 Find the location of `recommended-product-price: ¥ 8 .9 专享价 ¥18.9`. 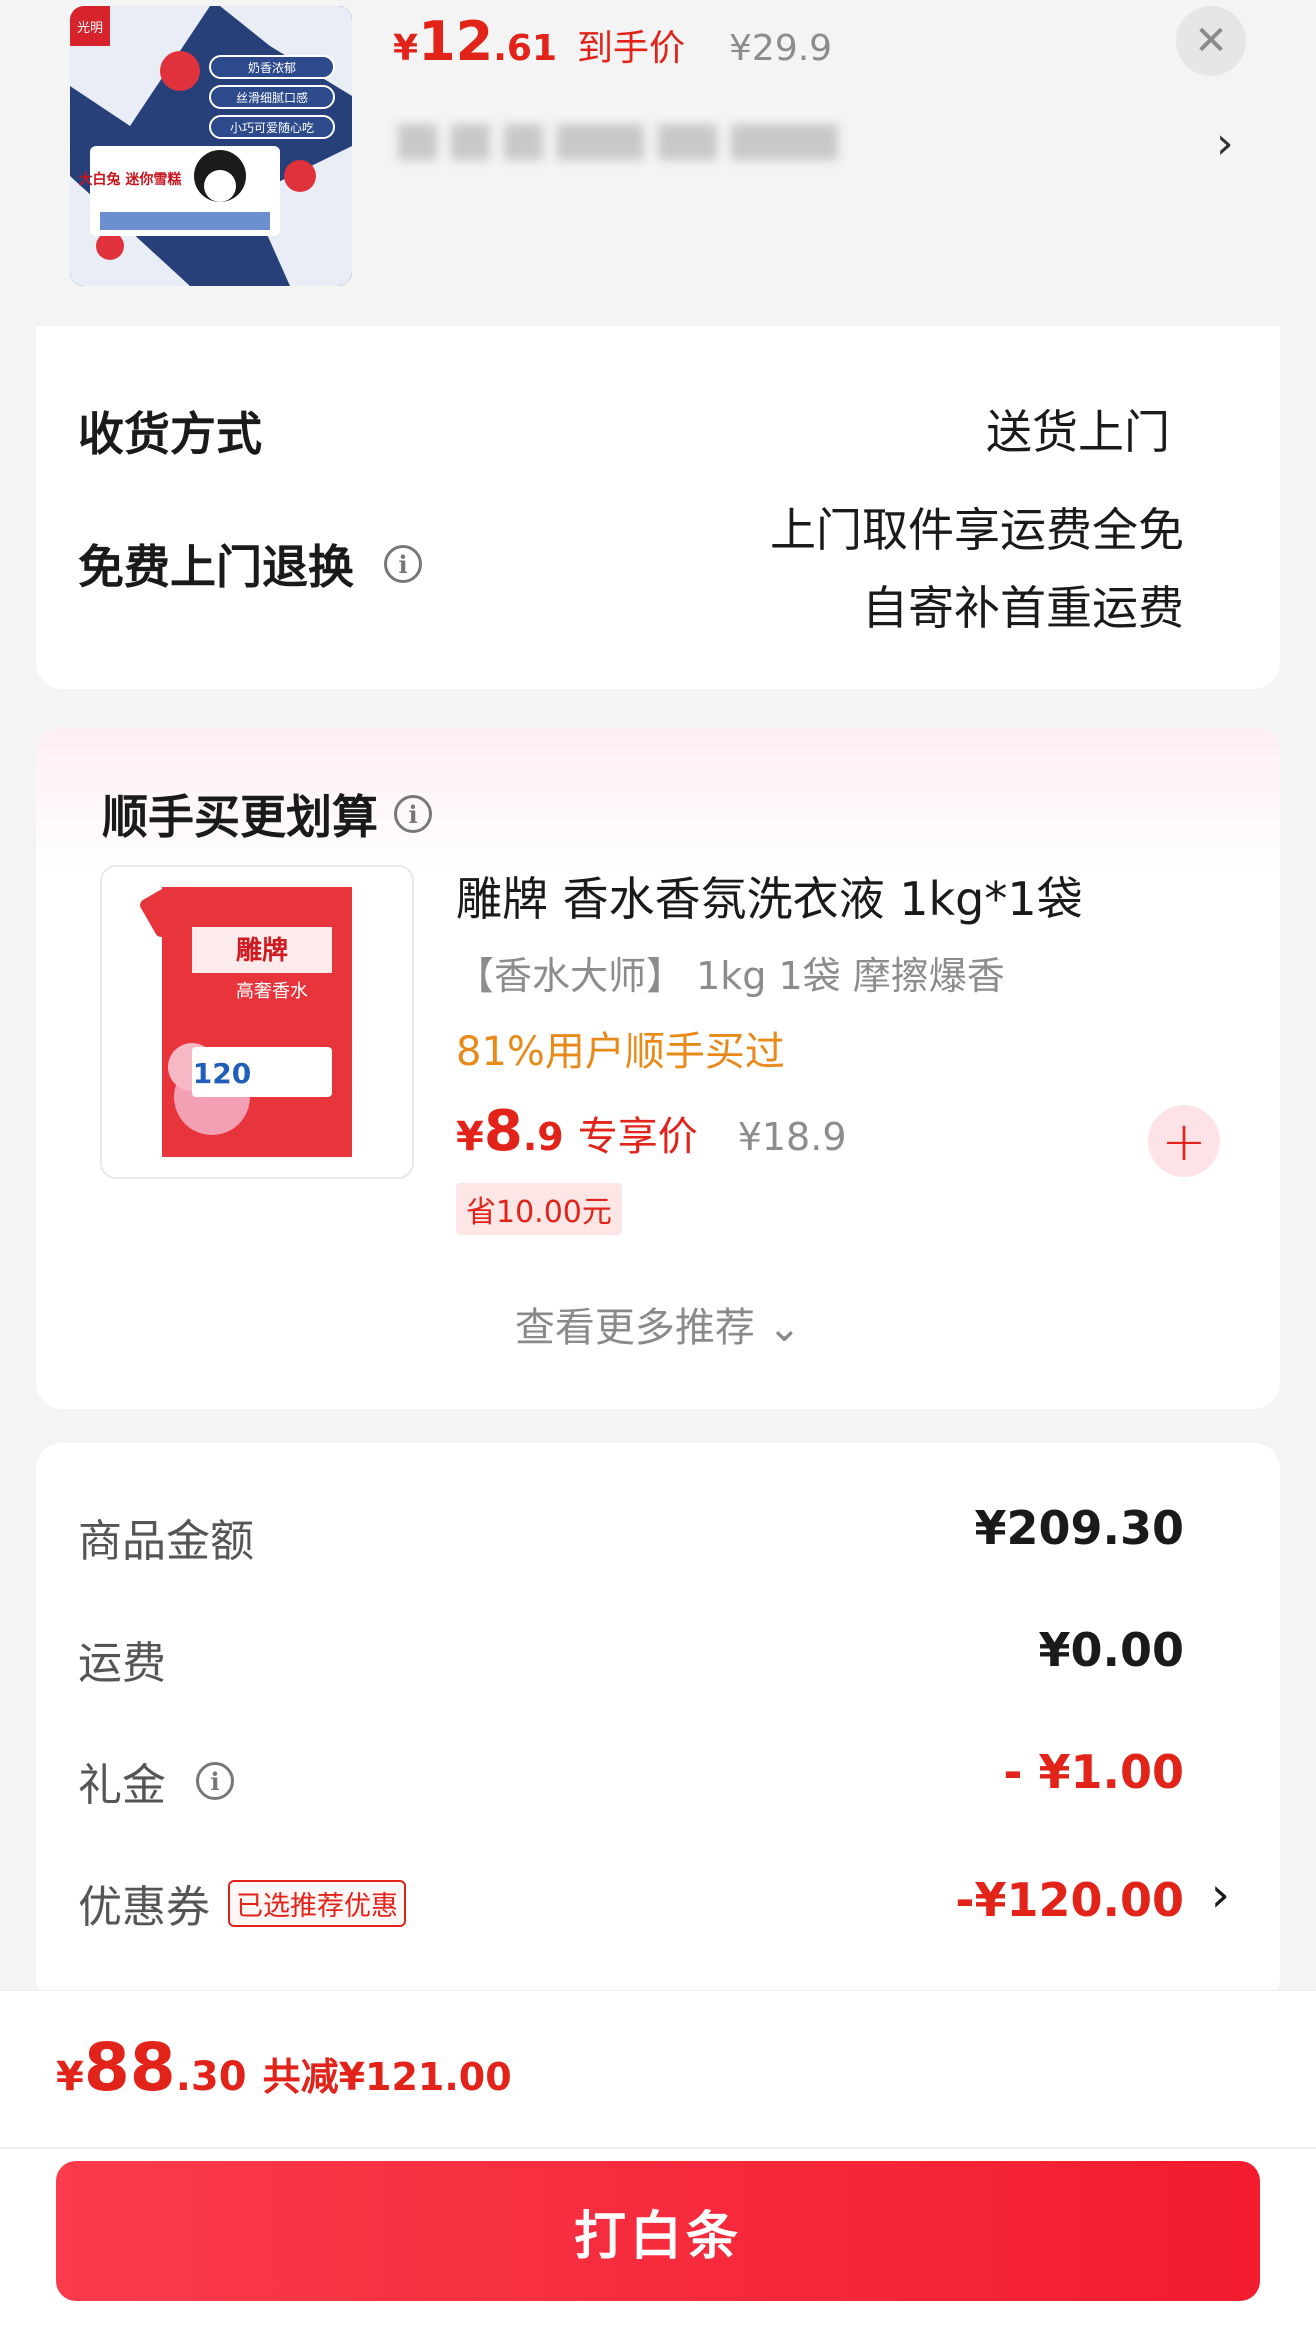

recommended-product-price: ¥ 8 .9 专享价 ¥18.9 is located at coordinates (651, 1131).